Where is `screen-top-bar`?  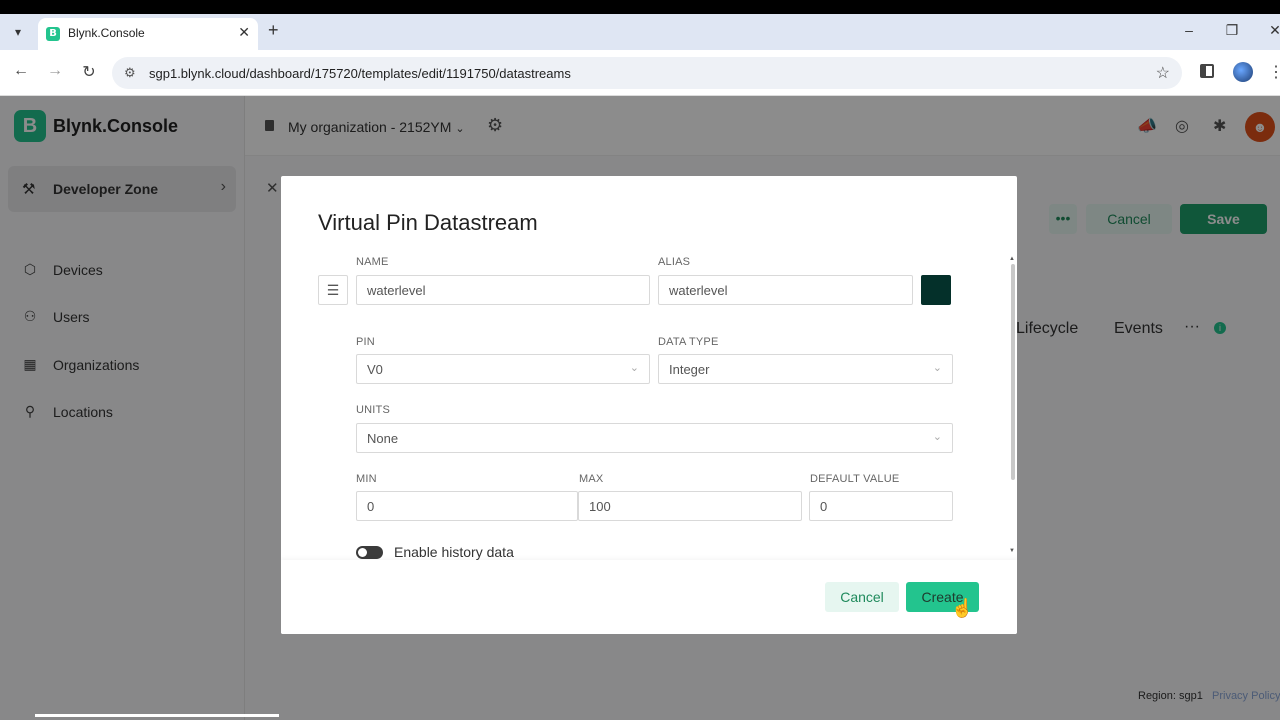 screen-top-bar is located at coordinates (640, 7).